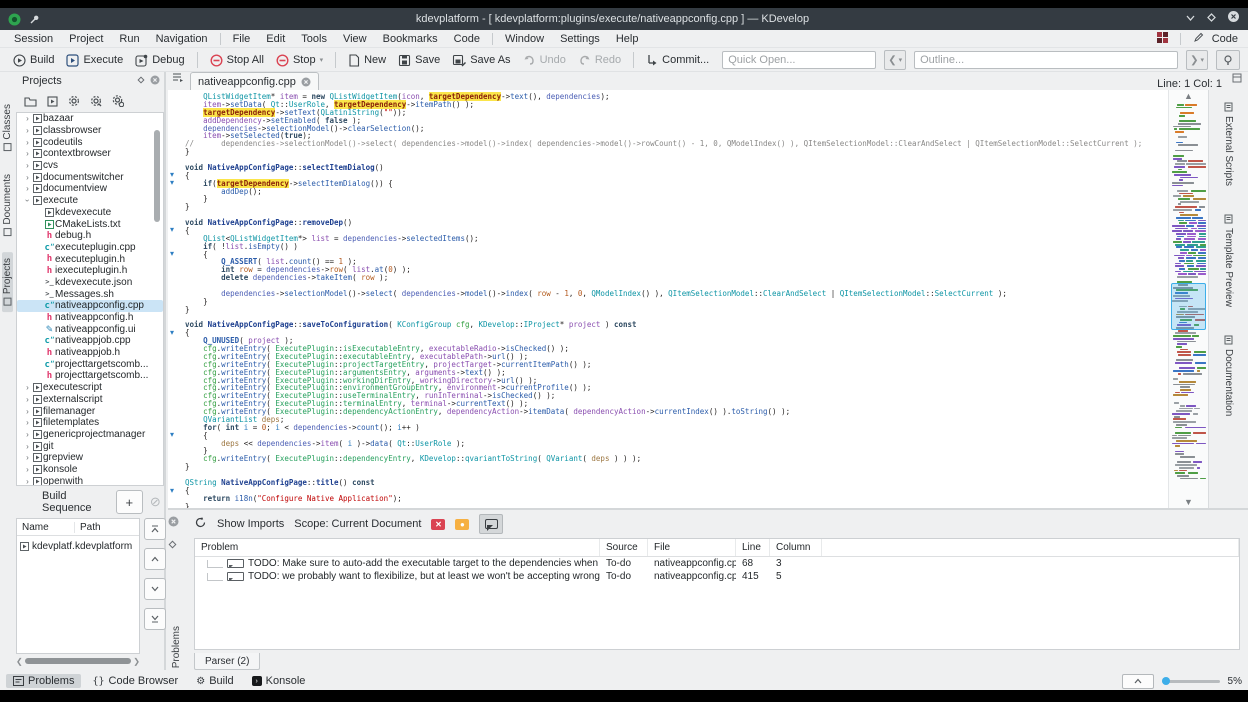 The height and width of the screenshot is (702, 1248). I want to click on stop-button: Stop ▾, so click(299, 60).